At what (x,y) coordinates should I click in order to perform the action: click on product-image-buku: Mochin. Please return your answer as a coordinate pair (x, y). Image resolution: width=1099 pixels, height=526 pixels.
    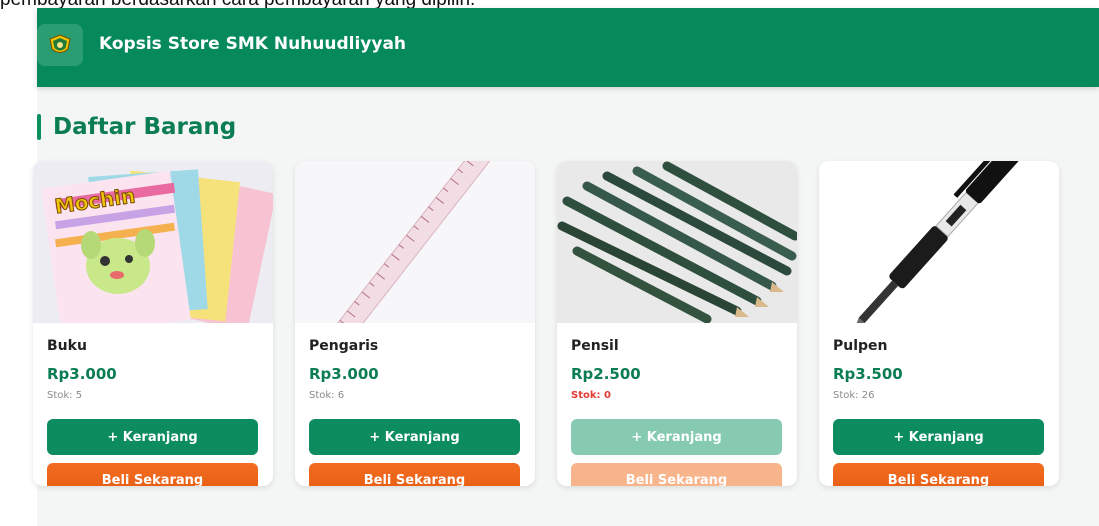
    Looking at the image, I should click on (153, 242).